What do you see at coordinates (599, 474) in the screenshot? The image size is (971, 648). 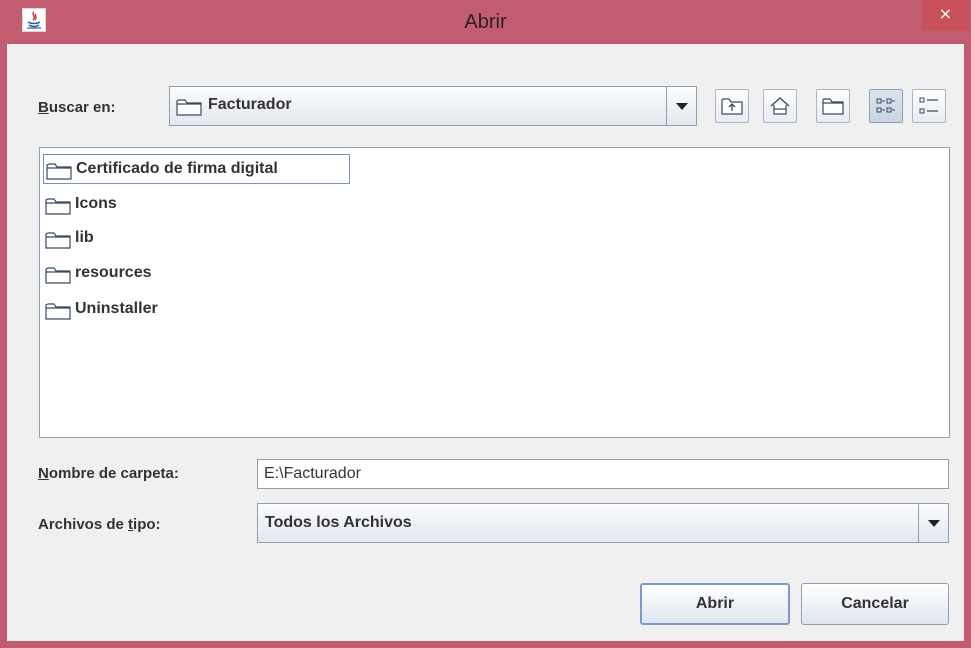 I see `folder-name-input` at bounding box center [599, 474].